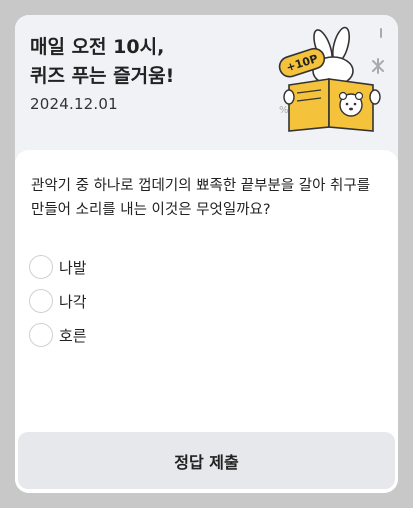 The height and width of the screenshot is (508, 413). I want to click on title-line-1: 매일 오전 10시,, so click(97, 47).